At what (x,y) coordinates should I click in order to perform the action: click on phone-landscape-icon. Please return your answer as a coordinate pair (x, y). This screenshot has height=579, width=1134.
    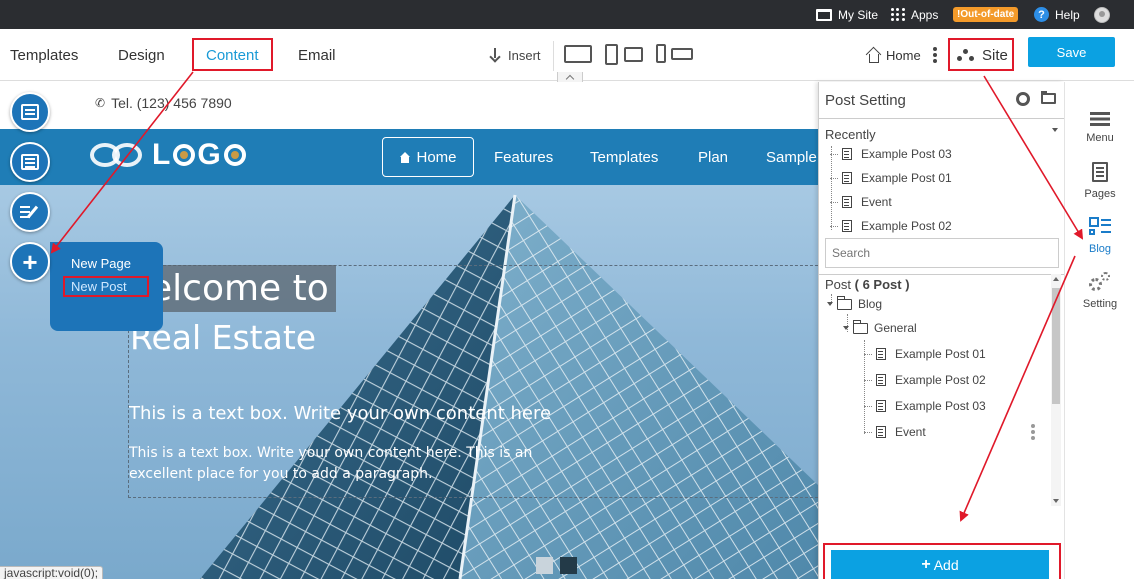
    Looking at the image, I should click on (682, 54).